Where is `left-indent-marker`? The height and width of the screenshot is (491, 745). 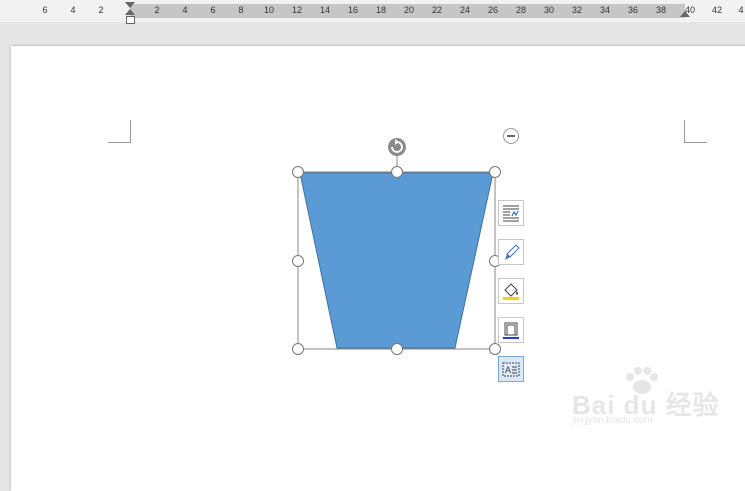
left-indent-marker is located at coordinates (130, 20).